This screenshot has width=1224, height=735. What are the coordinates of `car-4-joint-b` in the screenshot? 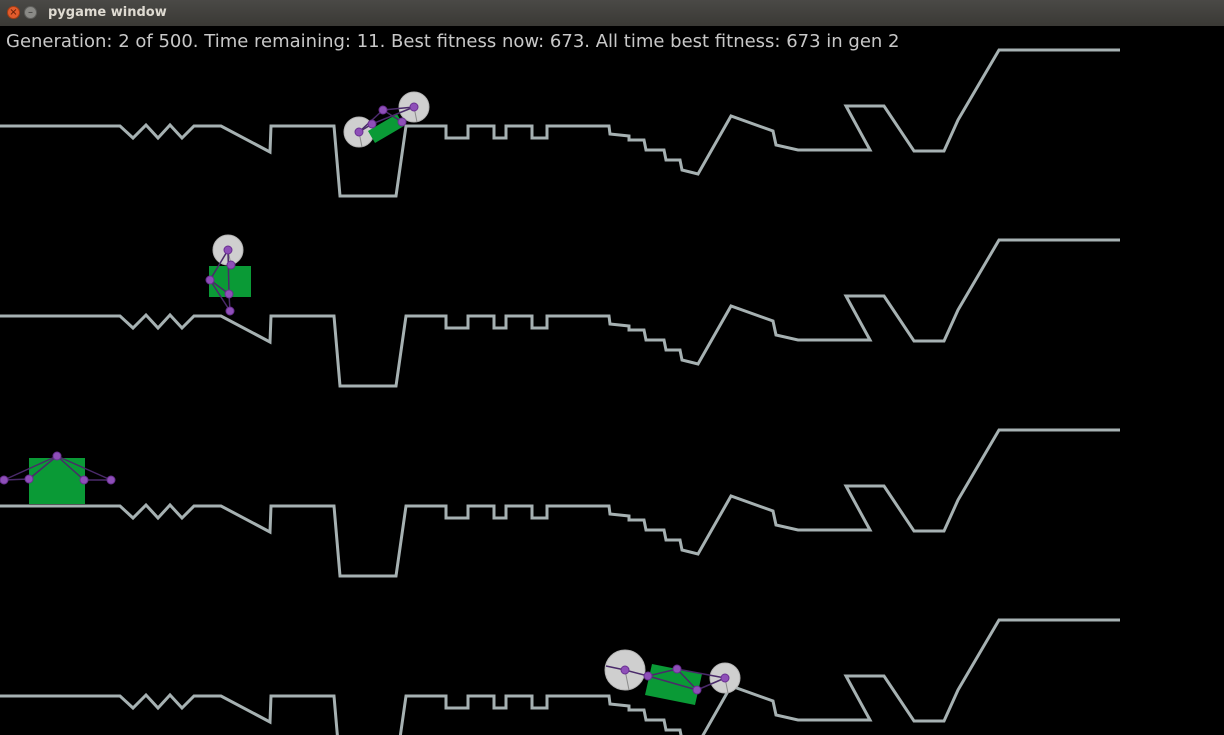 It's located at (648, 676).